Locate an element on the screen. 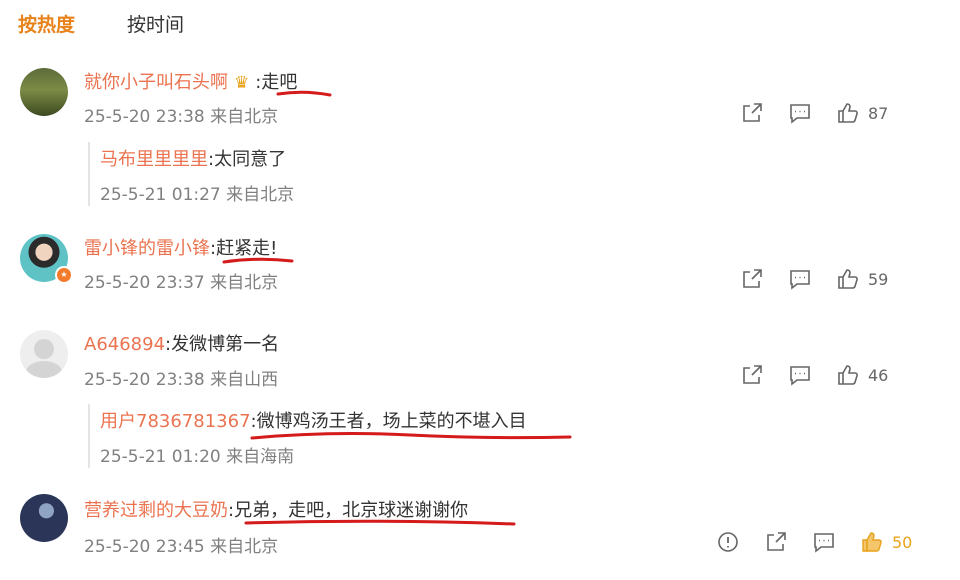  default-avatar-body is located at coordinates (44, 369).